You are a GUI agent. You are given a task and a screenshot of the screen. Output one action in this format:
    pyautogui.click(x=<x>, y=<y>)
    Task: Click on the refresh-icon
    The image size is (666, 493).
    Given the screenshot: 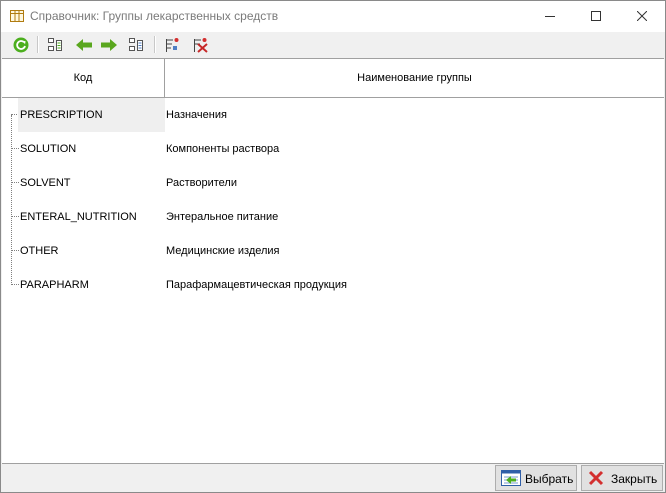 What is the action you would take?
    pyautogui.click(x=21, y=45)
    